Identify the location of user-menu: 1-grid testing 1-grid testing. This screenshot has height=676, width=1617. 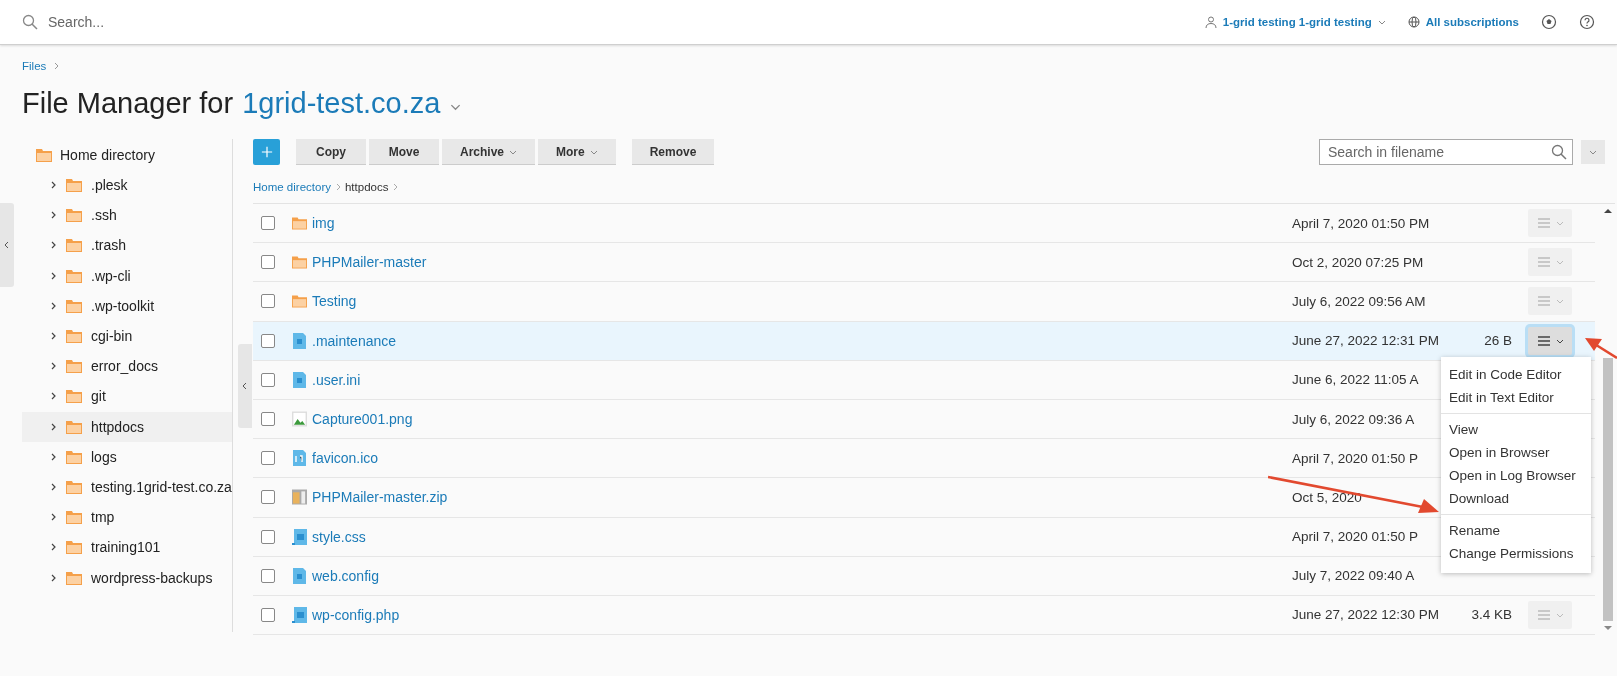
(1295, 22).